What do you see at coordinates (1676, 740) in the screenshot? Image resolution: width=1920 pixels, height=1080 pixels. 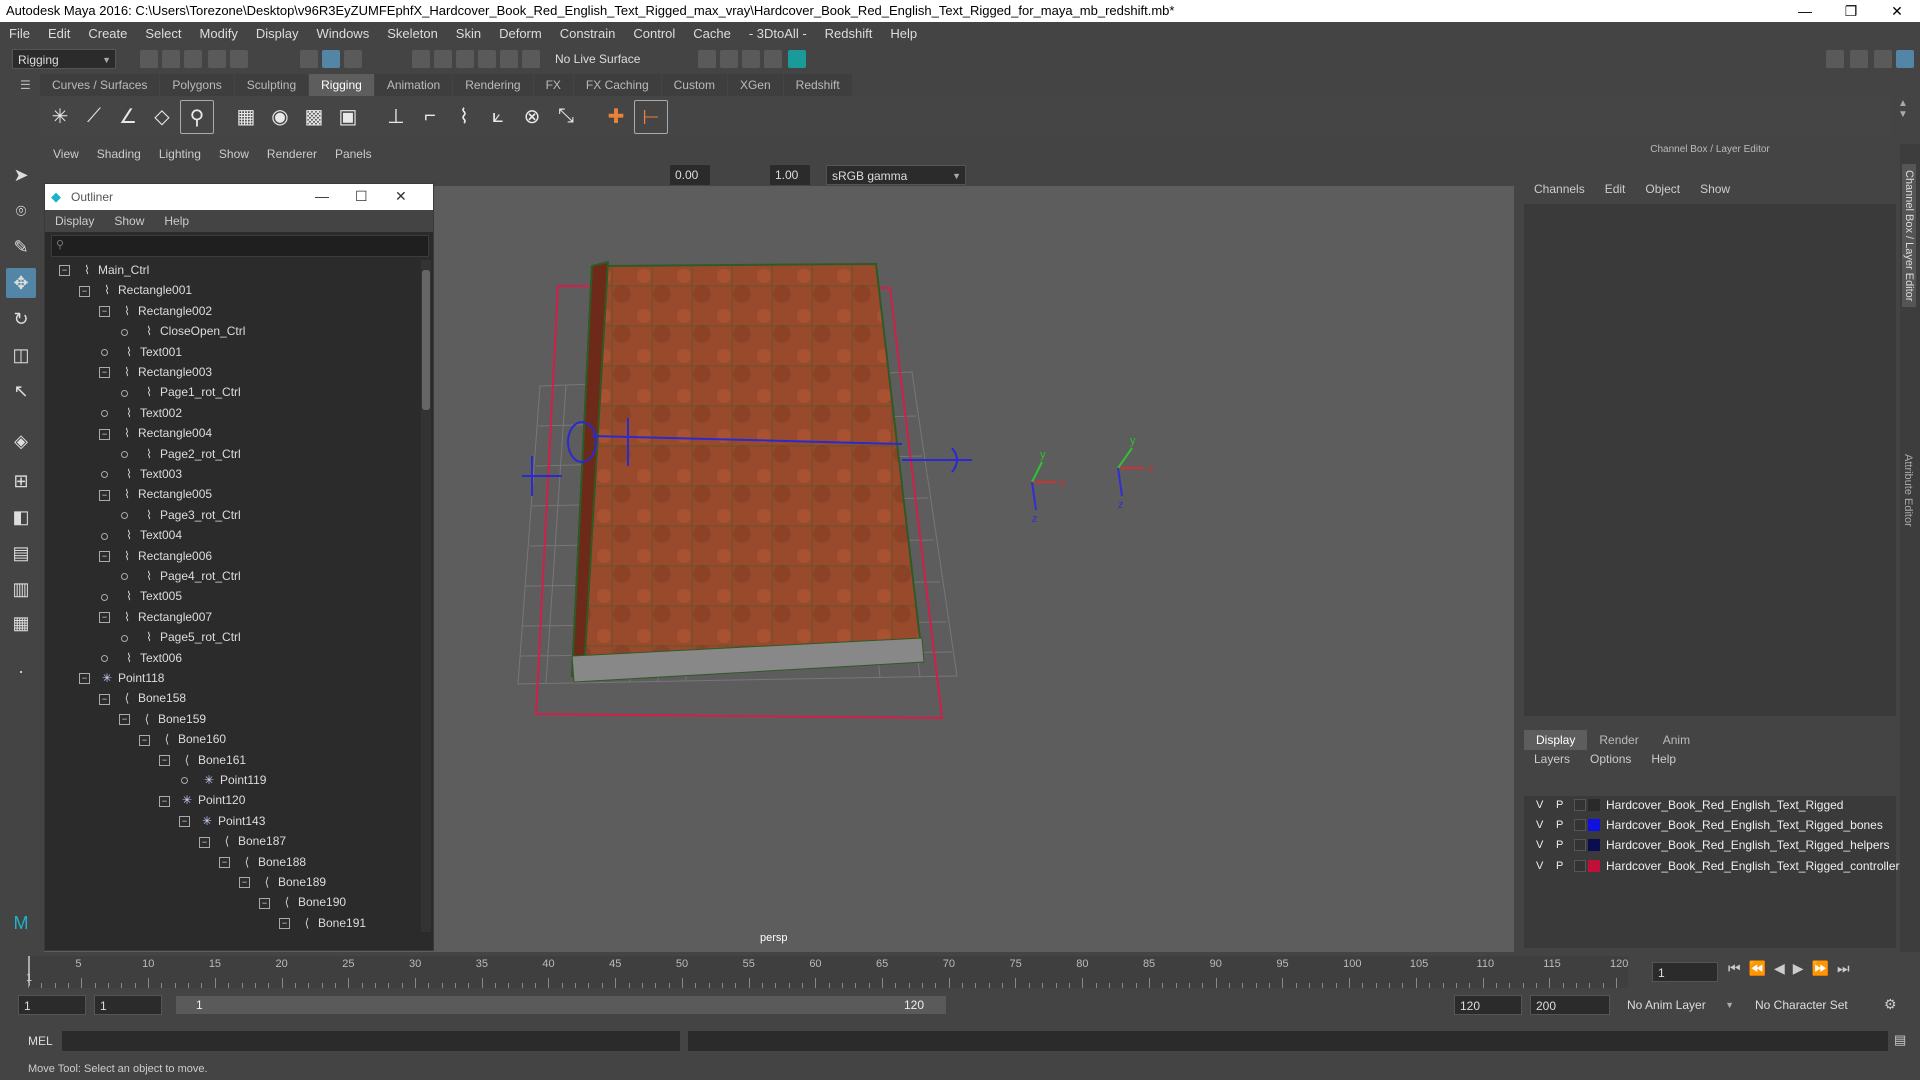 I see `layer-tab-anim: Anim` at bounding box center [1676, 740].